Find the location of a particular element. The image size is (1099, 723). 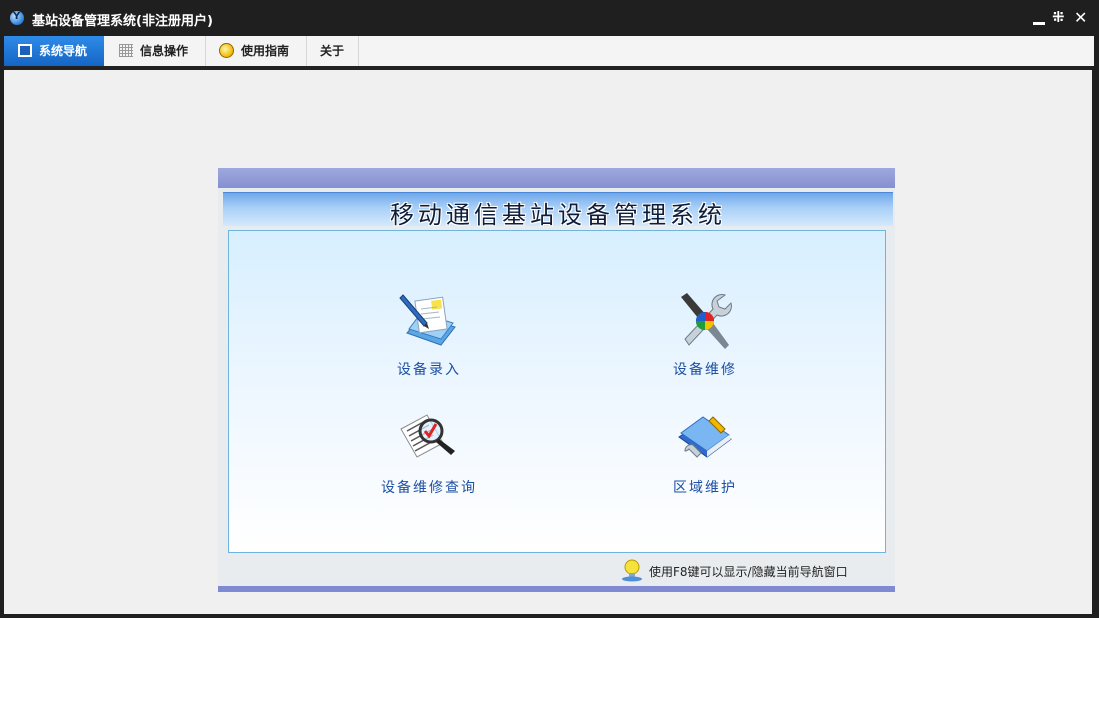

panel-footer-bar is located at coordinates (556, 589).